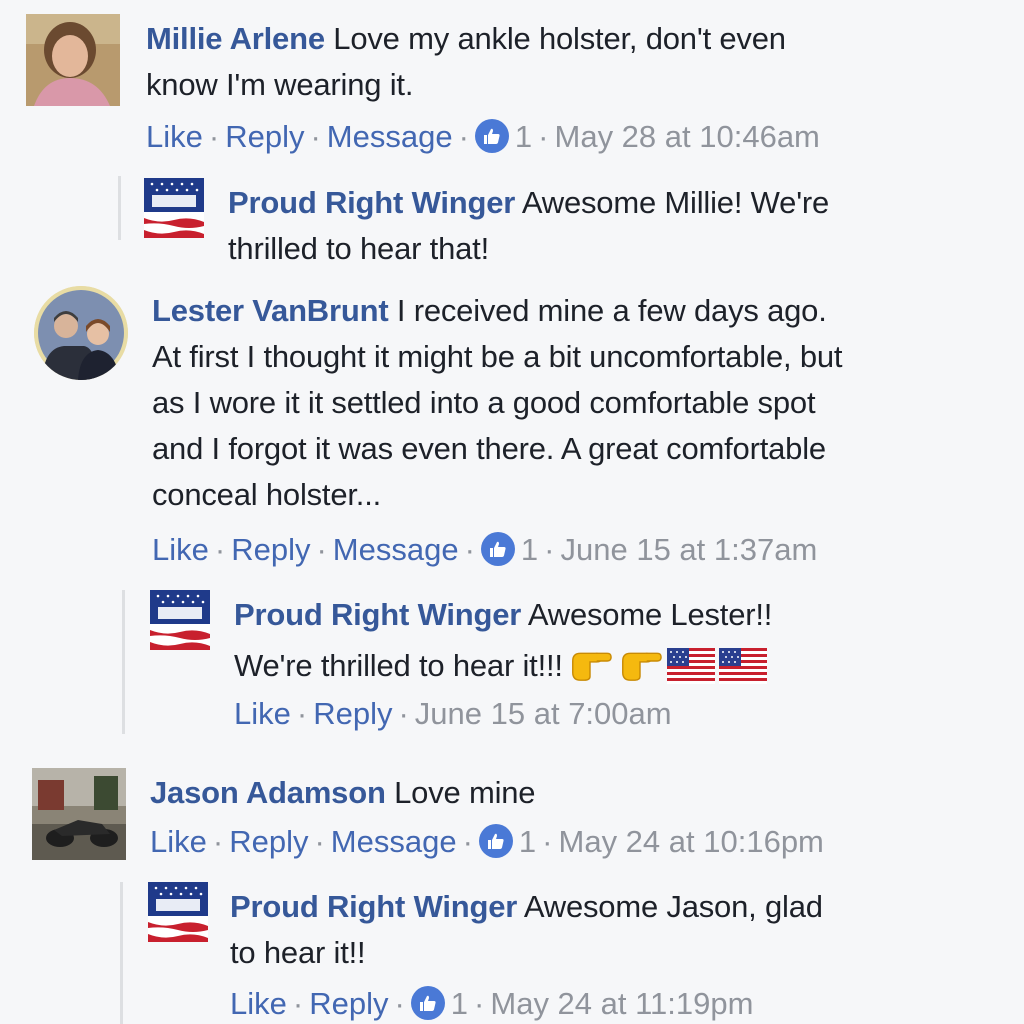 The width and height of the screenshot is (1024, 1024). I want to click on avatar-lester-vanbrunt, so click(81, 333).